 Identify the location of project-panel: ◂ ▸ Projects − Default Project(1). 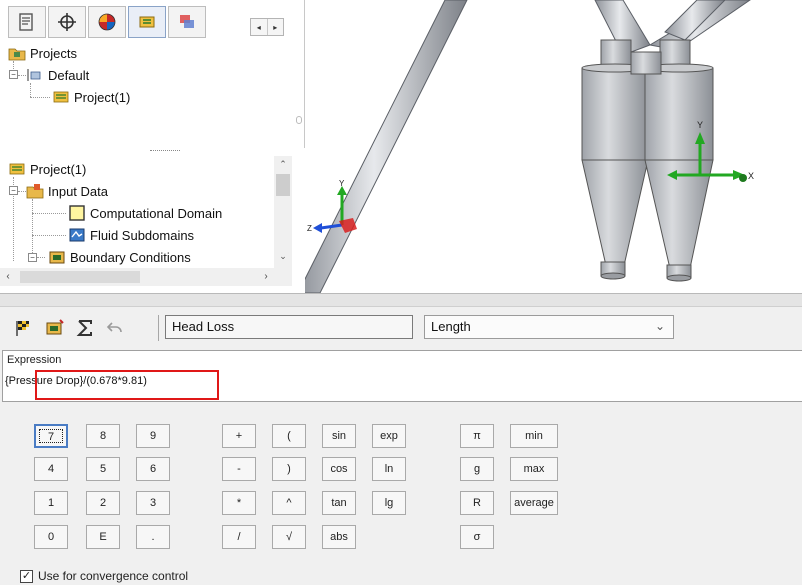
(152, 74).